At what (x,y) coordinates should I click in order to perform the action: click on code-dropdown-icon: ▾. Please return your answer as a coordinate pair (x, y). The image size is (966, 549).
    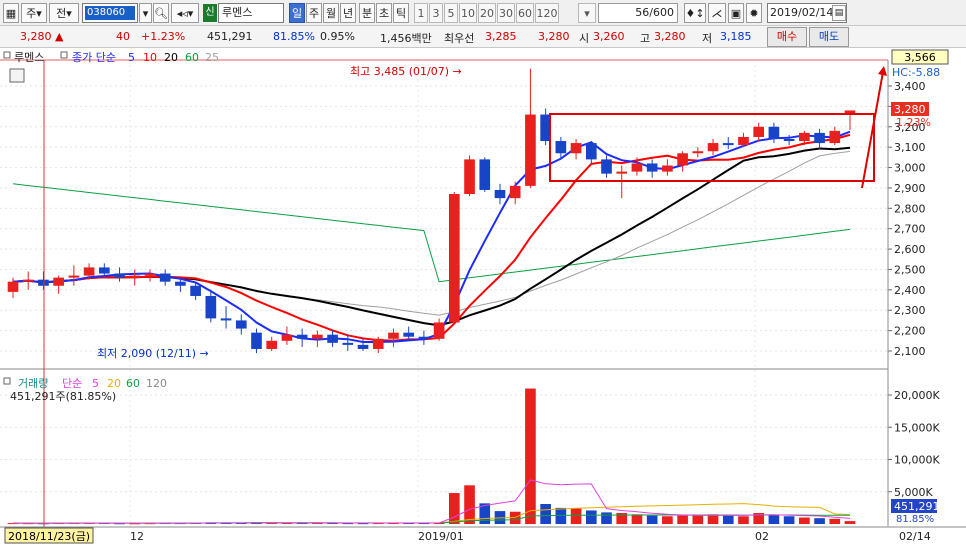
    Looking at the image, I should click on (145, 13).